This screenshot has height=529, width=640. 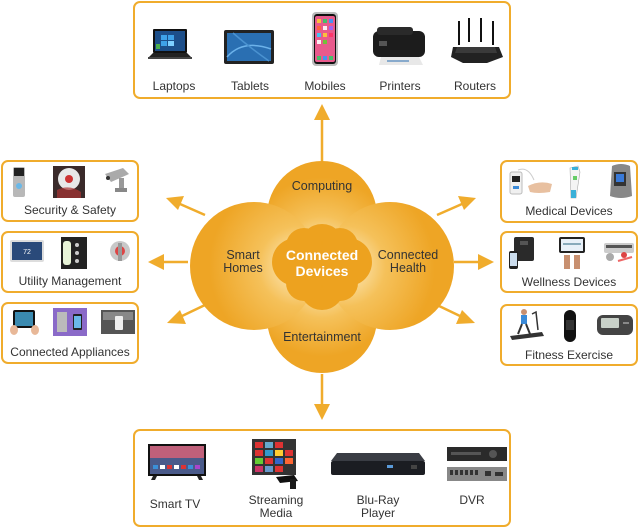 What do you see at coordinates (530, 181) in the screenshot?
I see `pulse-oximeter-icon` at bounding box center [530, 181].